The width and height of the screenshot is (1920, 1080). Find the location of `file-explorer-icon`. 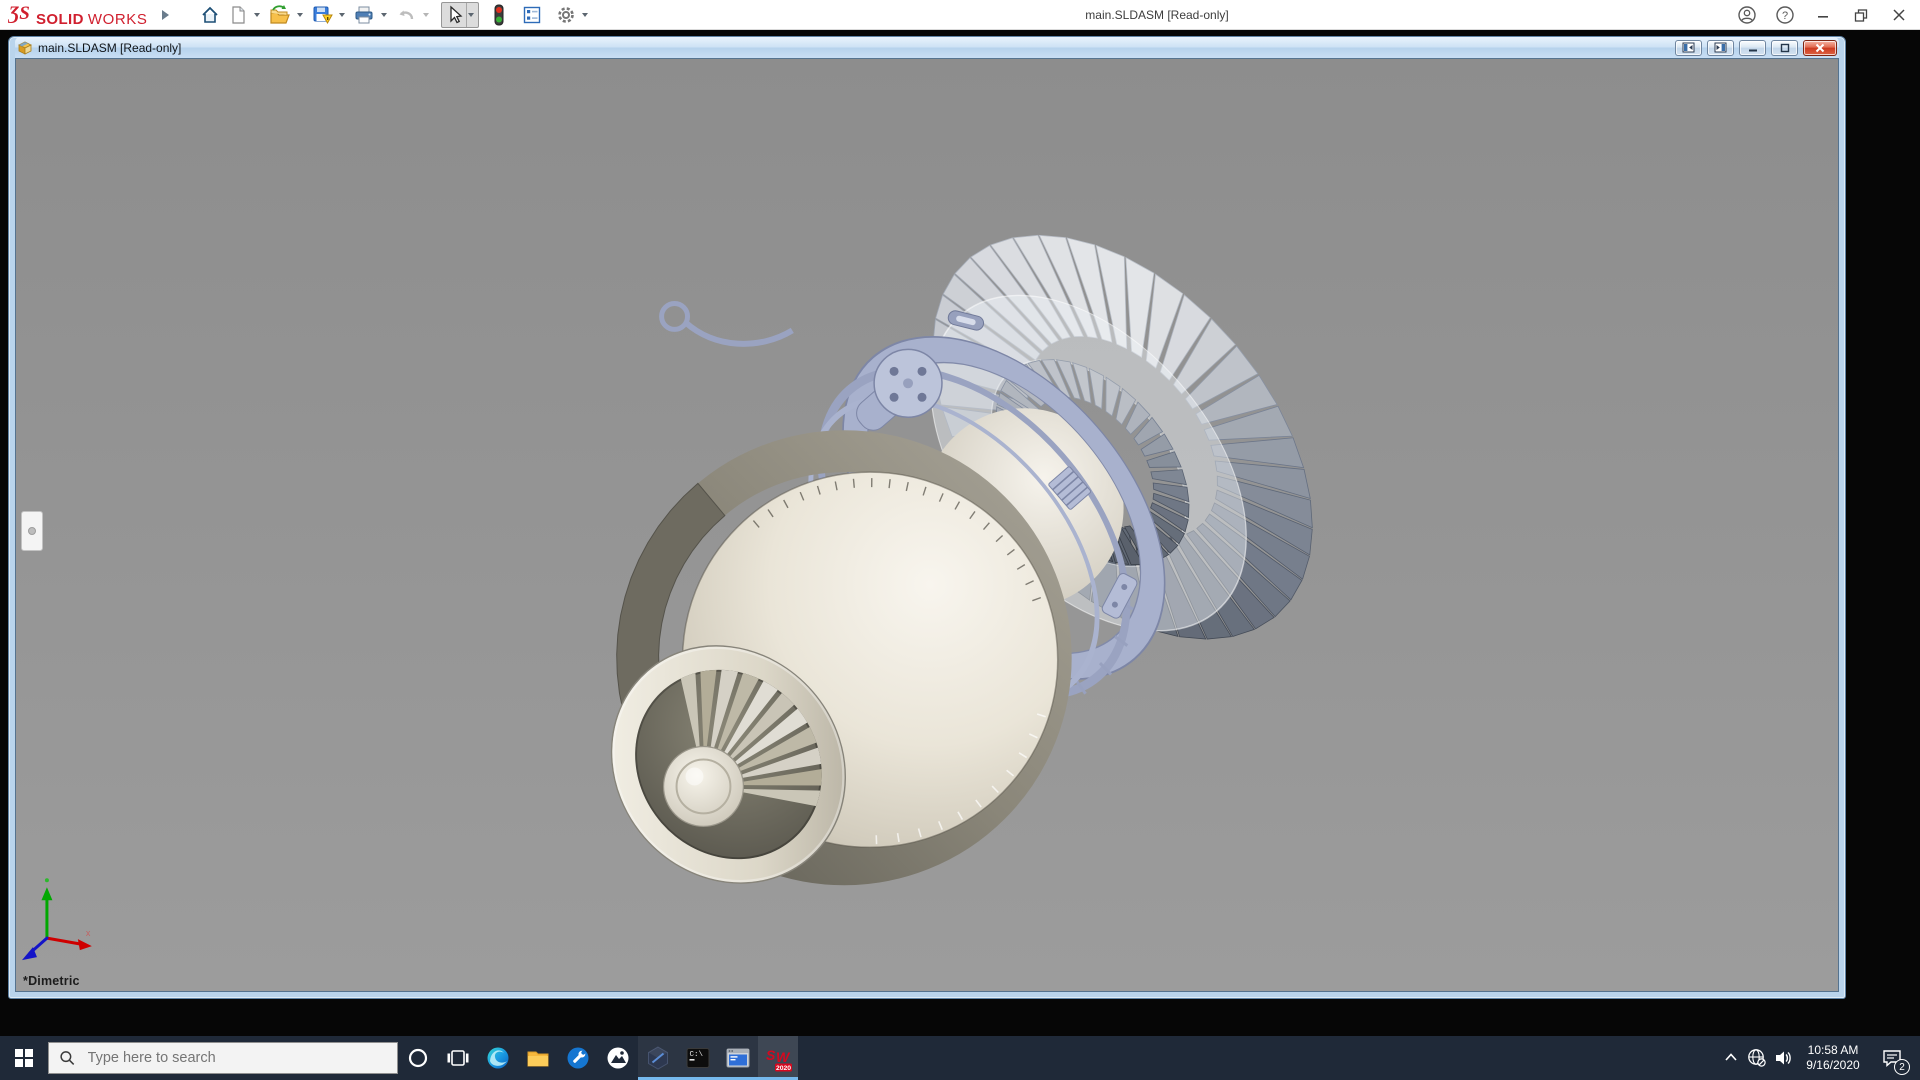

file-explorer-icon is located at coordinates (538, 1059).